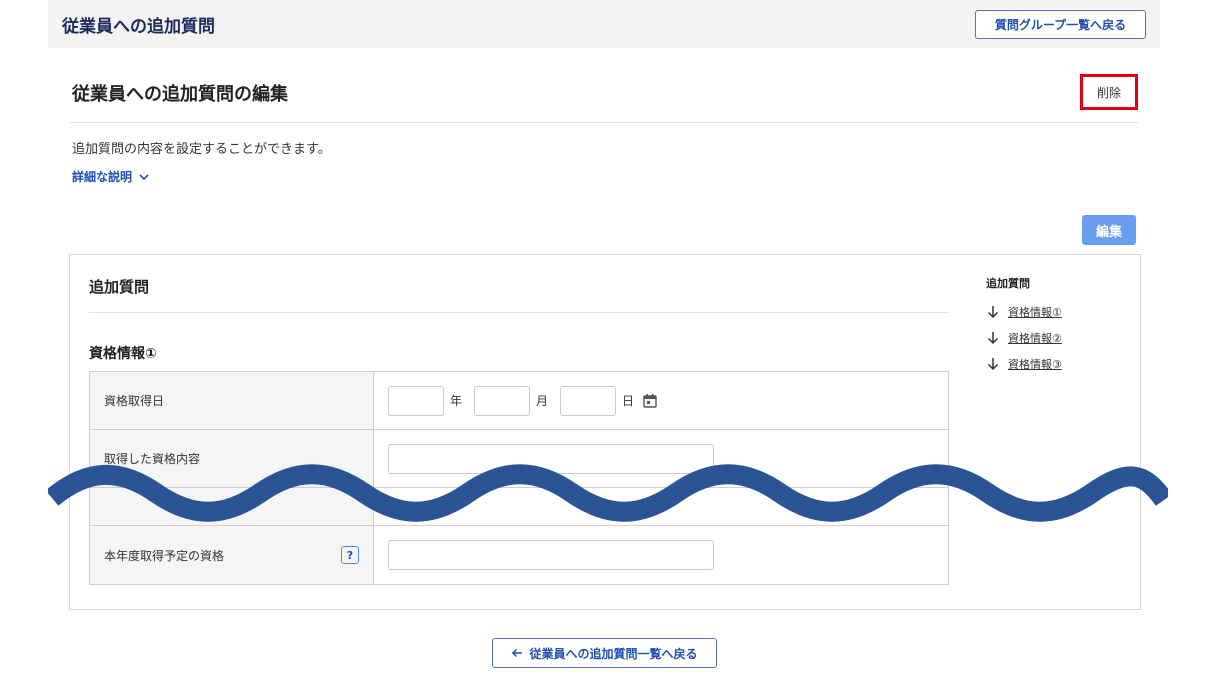 The height and width of the screenshot is (680, 1210). What do you see at coordinates (119, 287) in the screenshot?
I see `card-title: 追加質問` at bounding box center [119, 287].